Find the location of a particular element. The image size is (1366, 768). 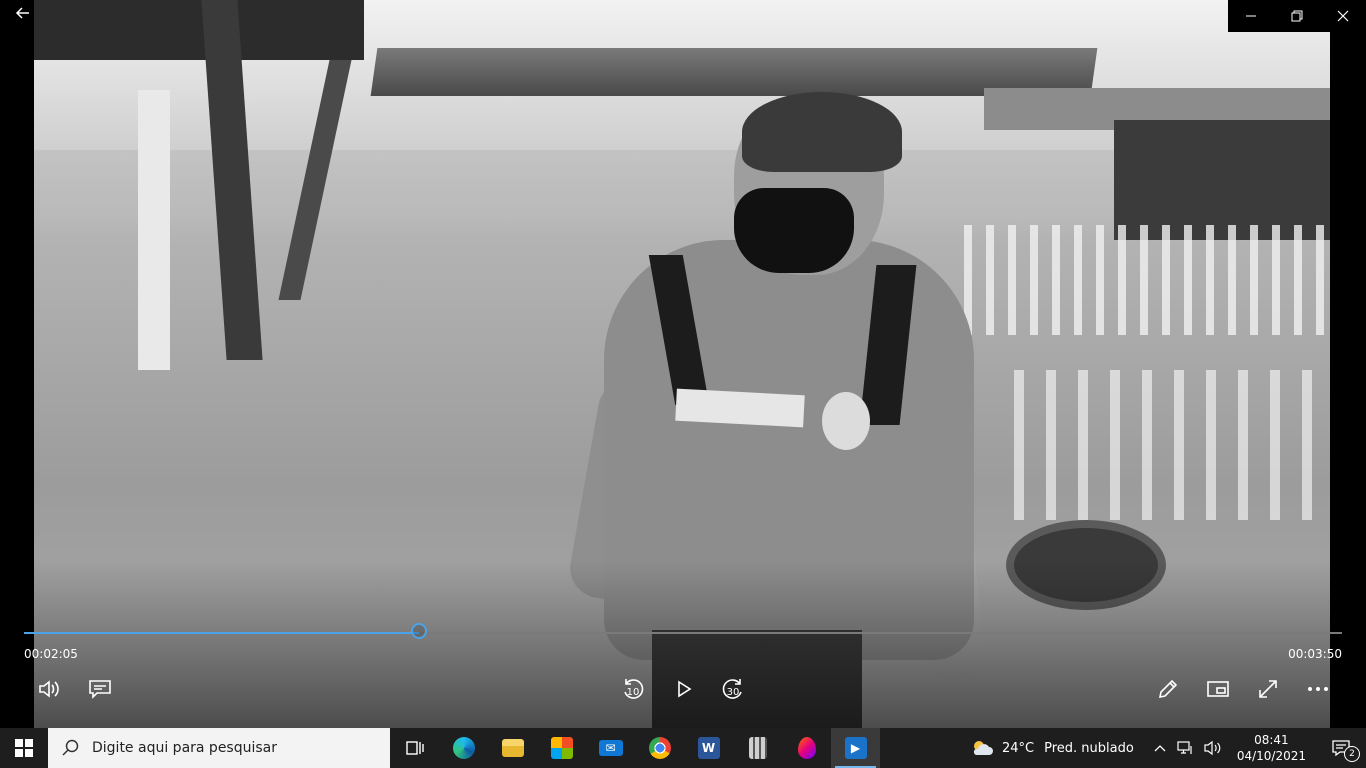

taskbar-paint-3d is located at coordinates (806, 748).